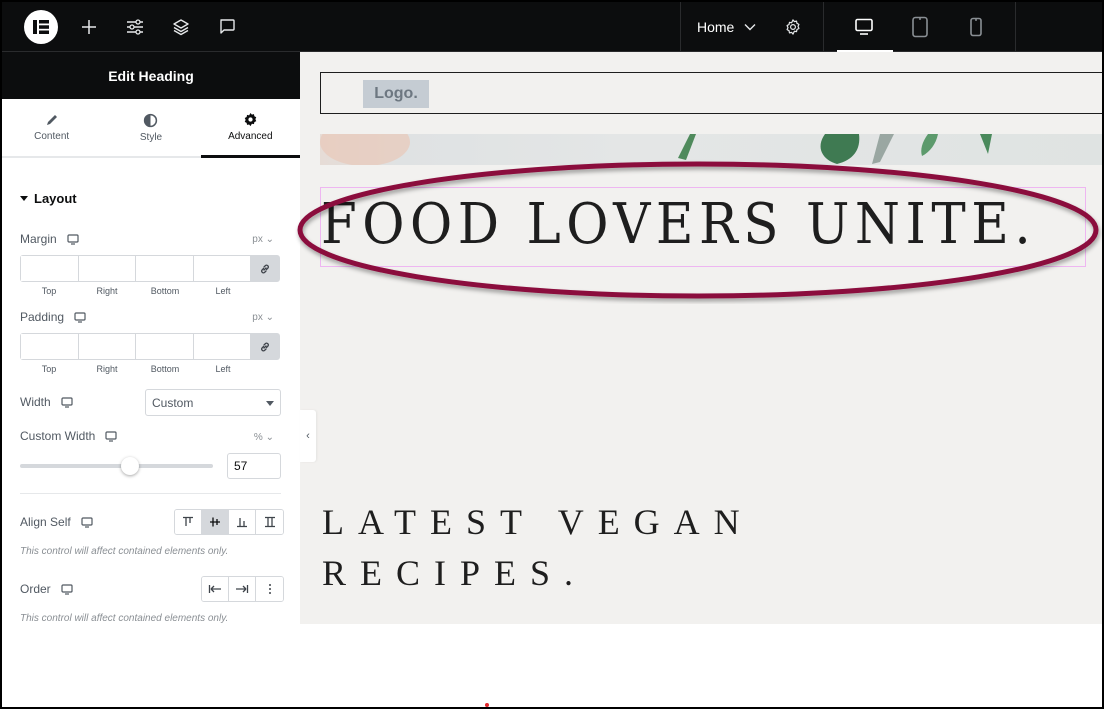 This screenshot has height=709, width=1104. Describe the element at coordinates (35, 402) in the screenshot. I see `width-label-text: Width` at that location.